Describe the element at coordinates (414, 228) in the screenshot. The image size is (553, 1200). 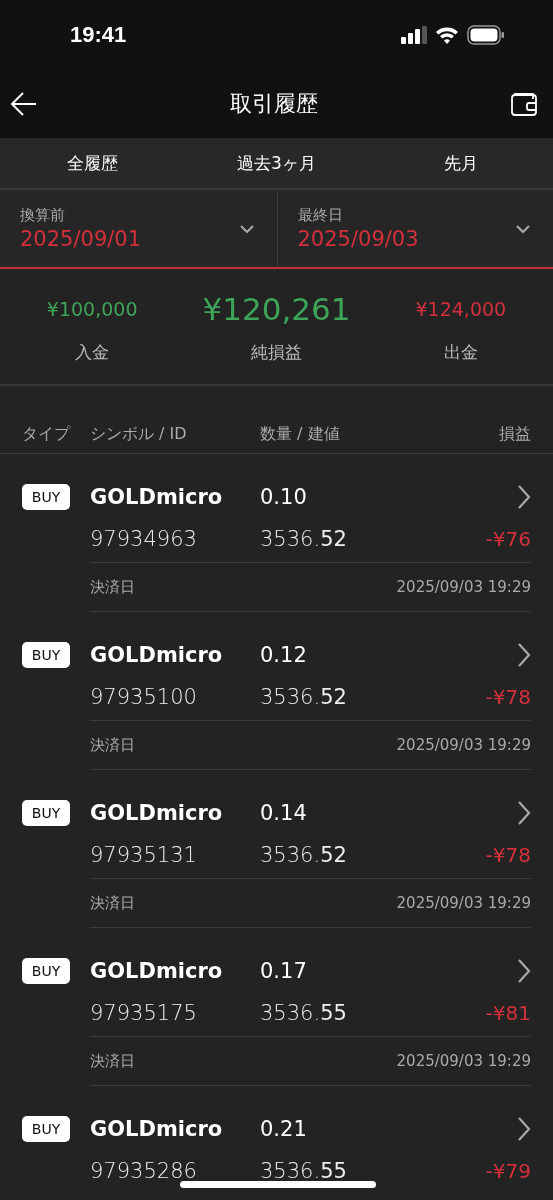
I see `date-picker: 最終日 2025/09/03` at that location.